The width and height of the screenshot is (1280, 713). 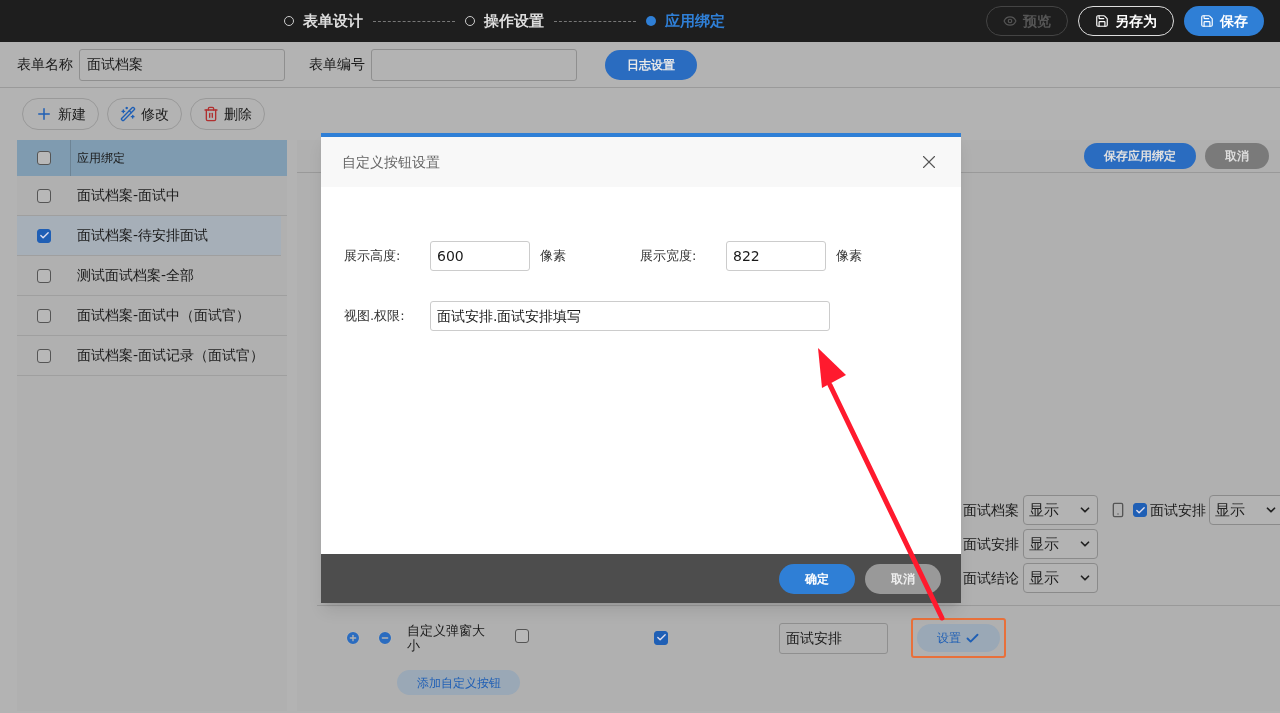 I want to click on field-label: 表单名称, so click(x=45, y=64).